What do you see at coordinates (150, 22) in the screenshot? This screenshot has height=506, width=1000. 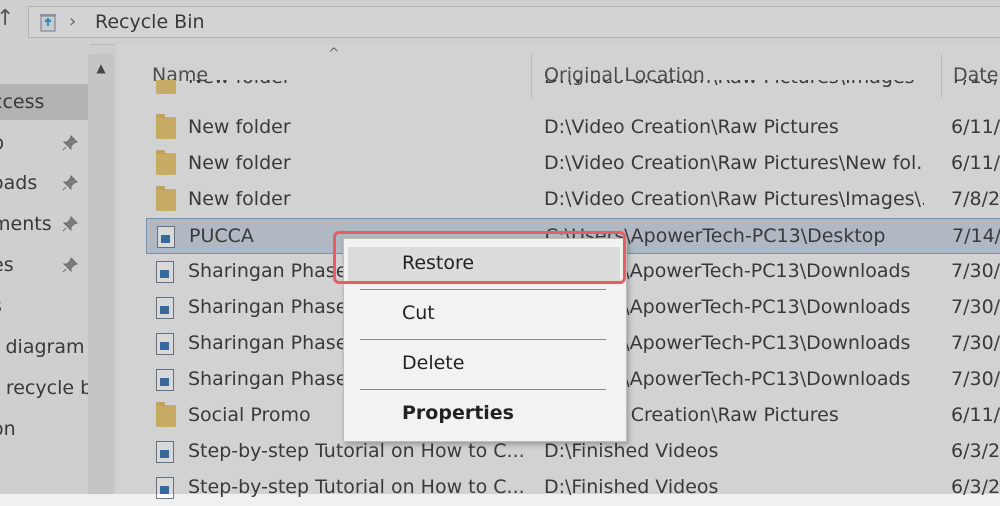 I see `breadcrumb-location: Recycle Bin` at bounding box center [150, 22].